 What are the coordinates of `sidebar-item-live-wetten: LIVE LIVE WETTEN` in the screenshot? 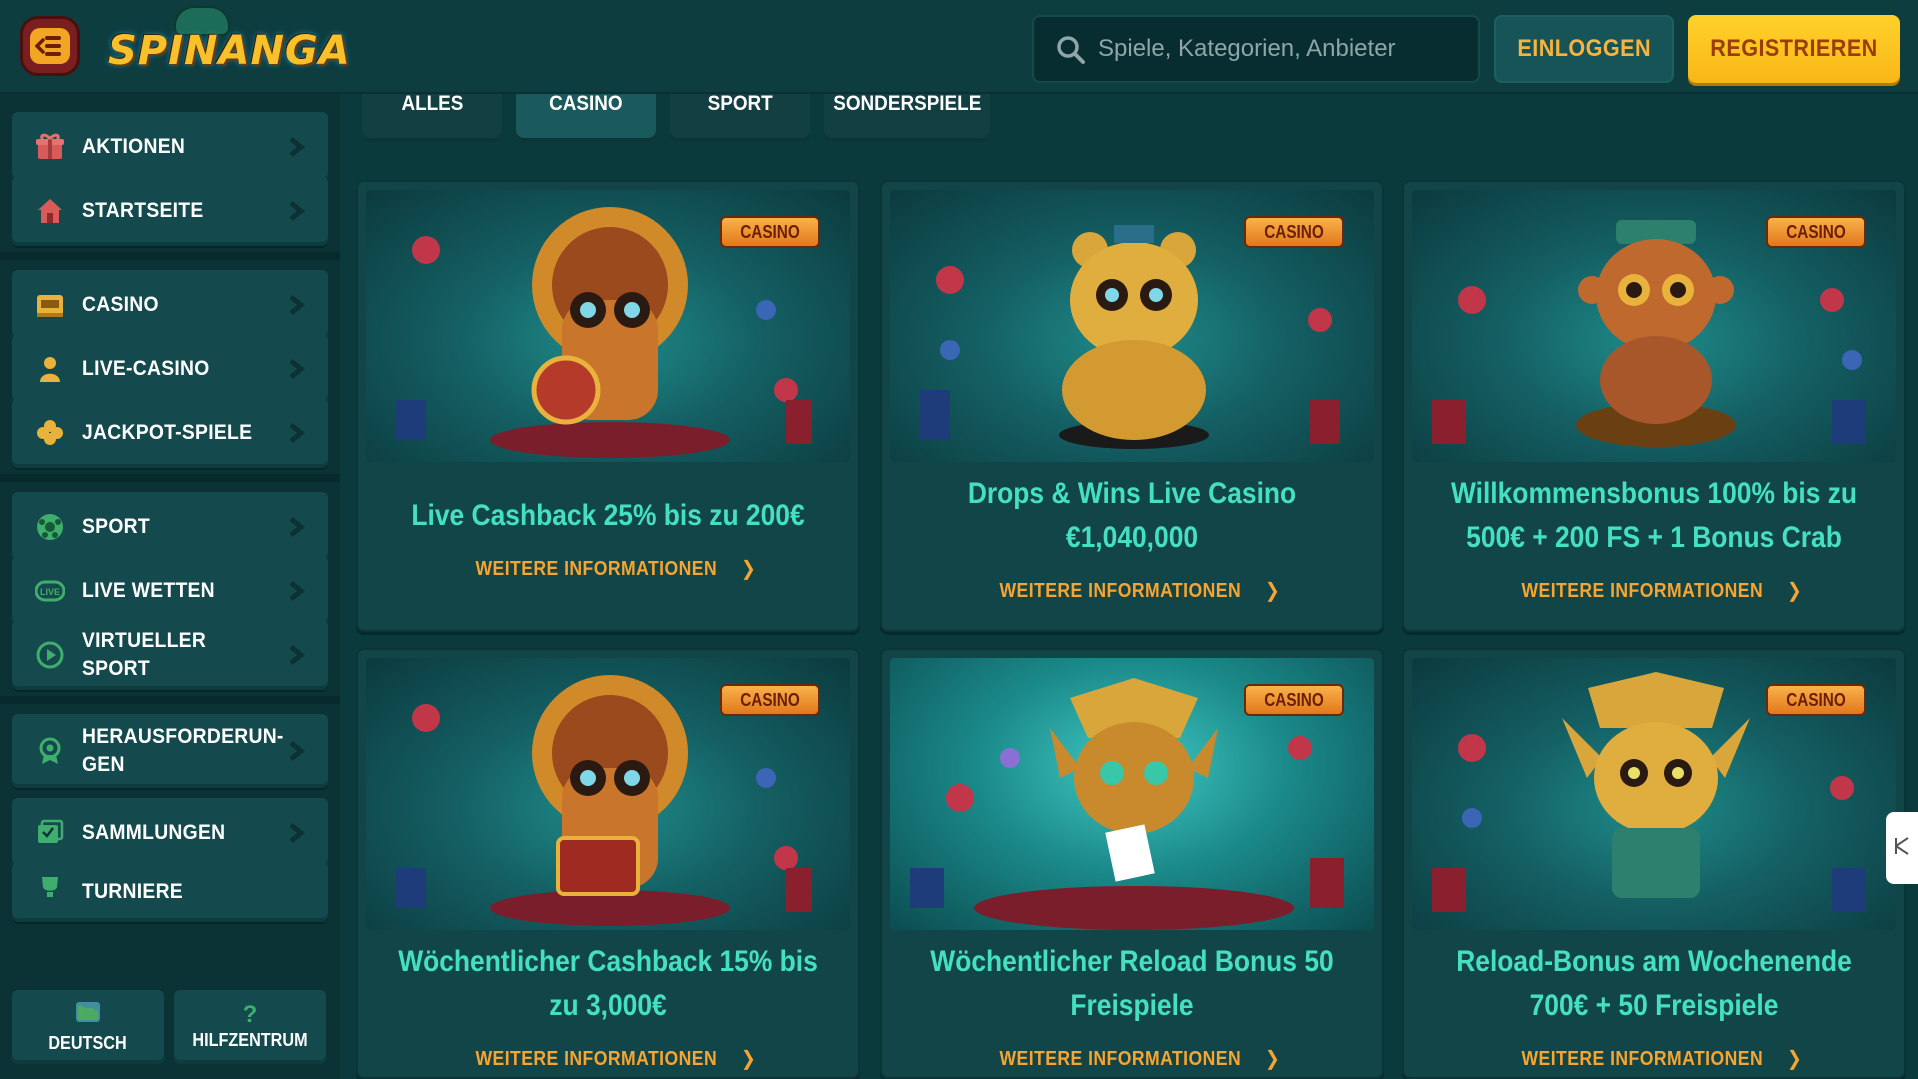 It's located at (170, 591).